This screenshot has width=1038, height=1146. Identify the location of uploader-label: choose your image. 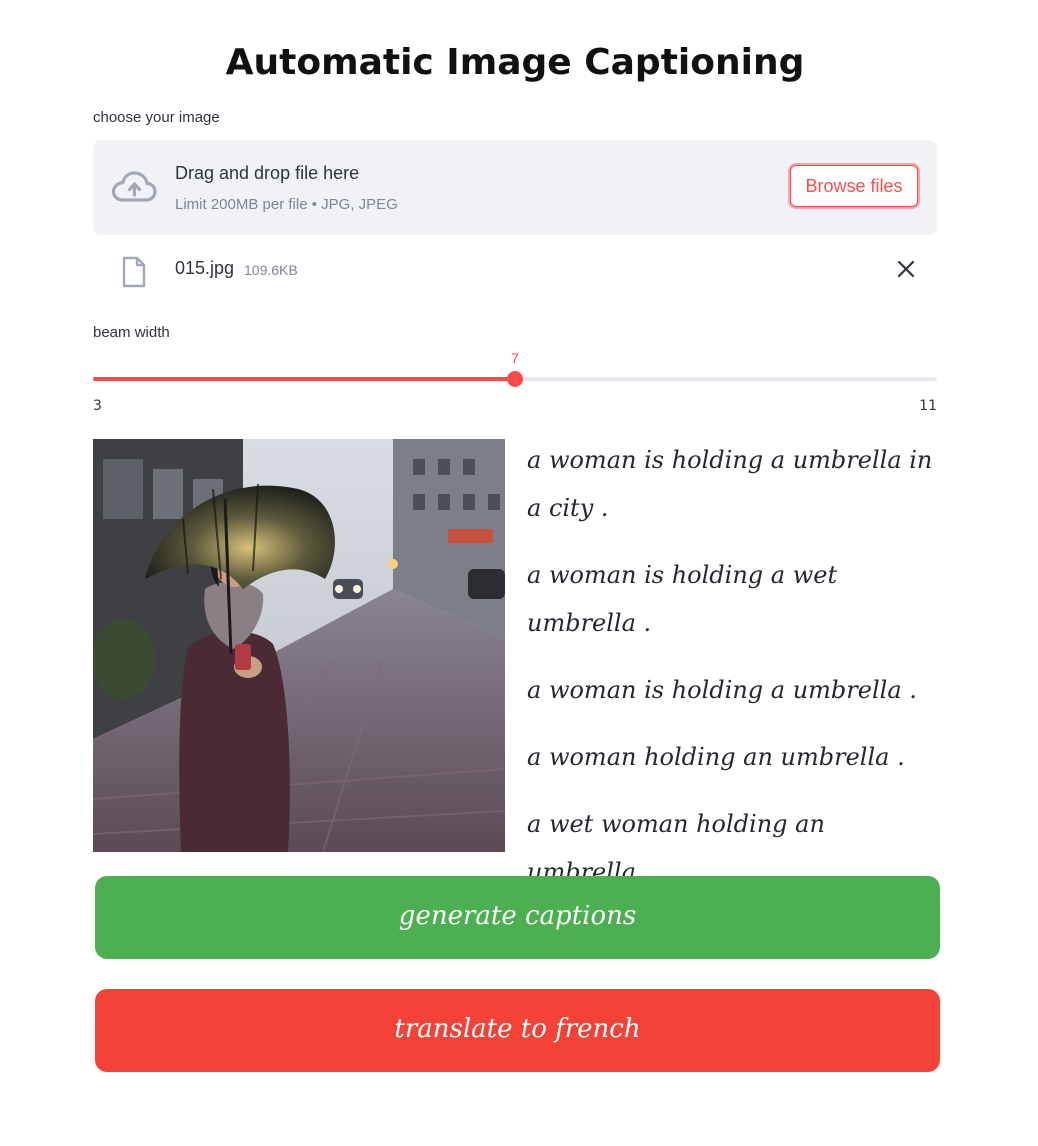
(156, 117).